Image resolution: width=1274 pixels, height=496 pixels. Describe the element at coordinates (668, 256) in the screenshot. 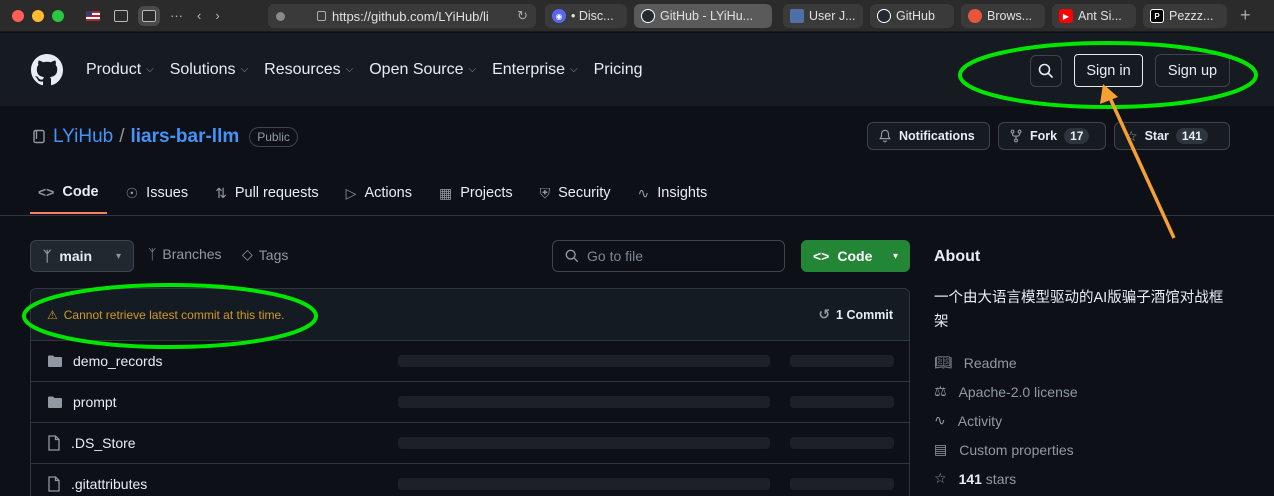

I see `go-to-file-input: Go to file` at that location.